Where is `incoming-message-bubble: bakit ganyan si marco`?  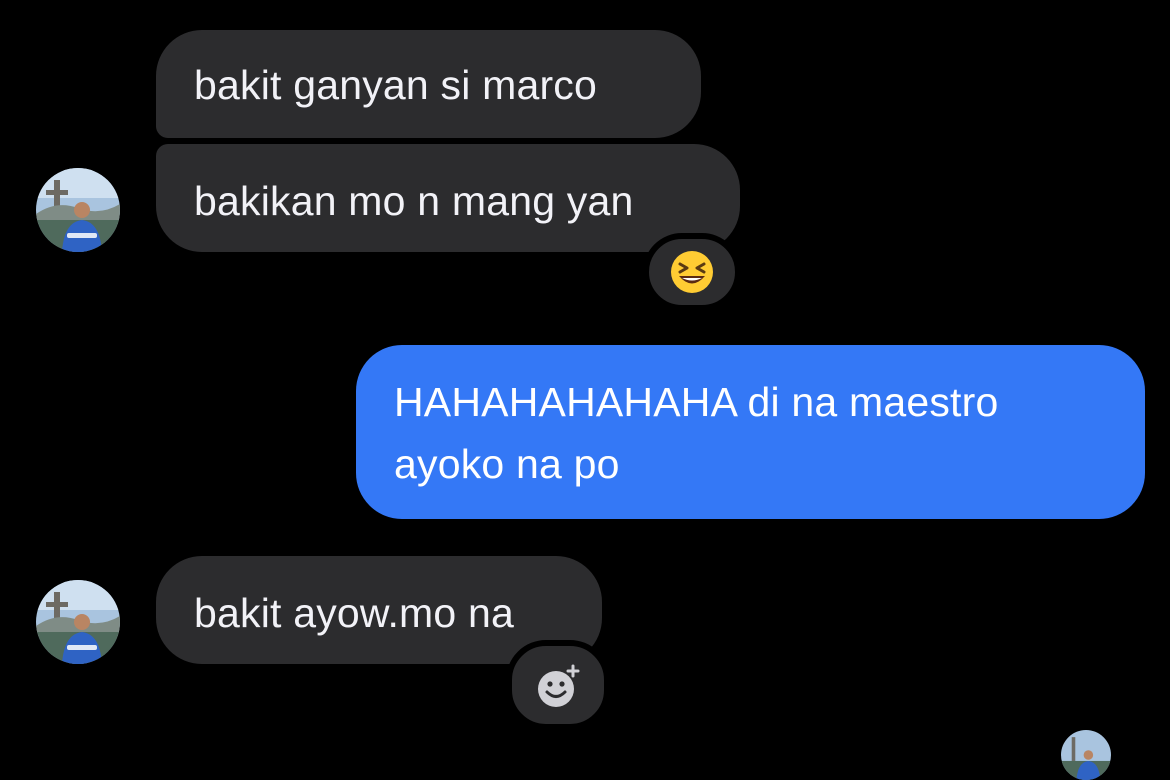
incoming-message-bubble: bakit ganyan si marco is located at coordinates (428, 84).